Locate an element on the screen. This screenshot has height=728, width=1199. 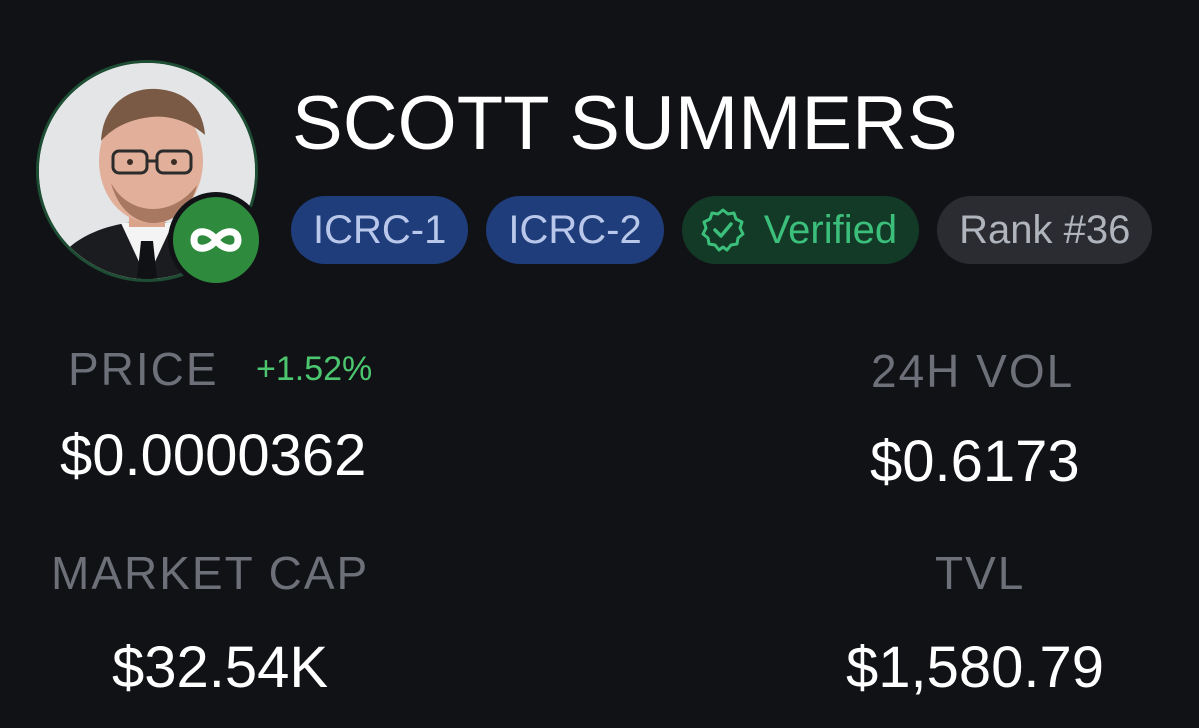
tag-label: Rank #36 is located at coordinates (1045, 229).